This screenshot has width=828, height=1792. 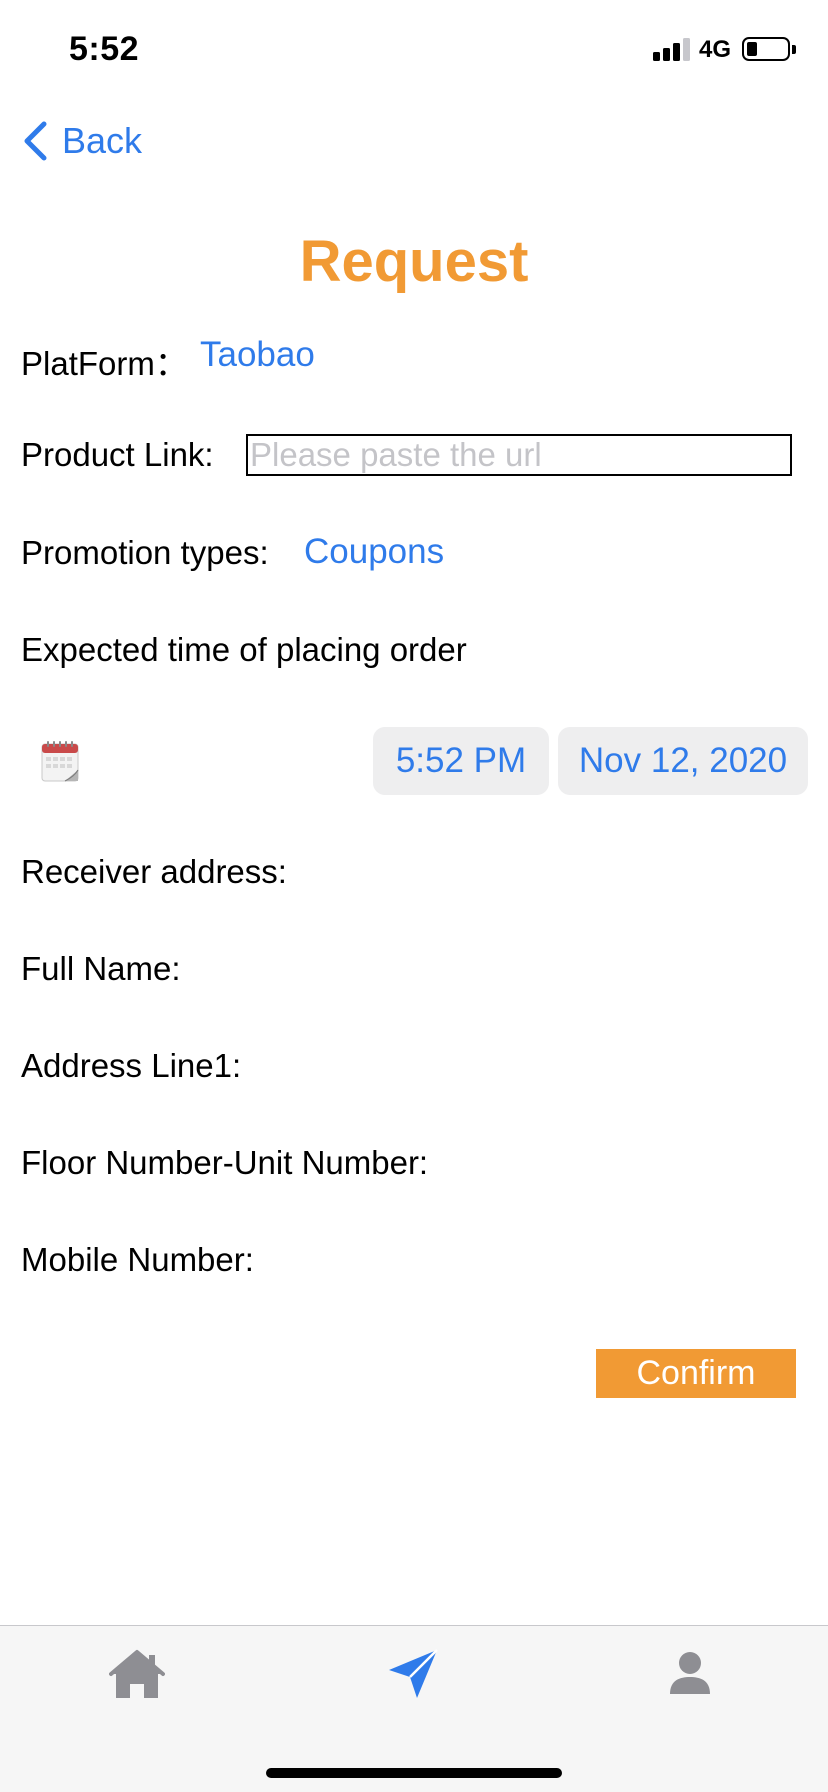 I want to click on tab-bar, so click(x=414, y=1708).